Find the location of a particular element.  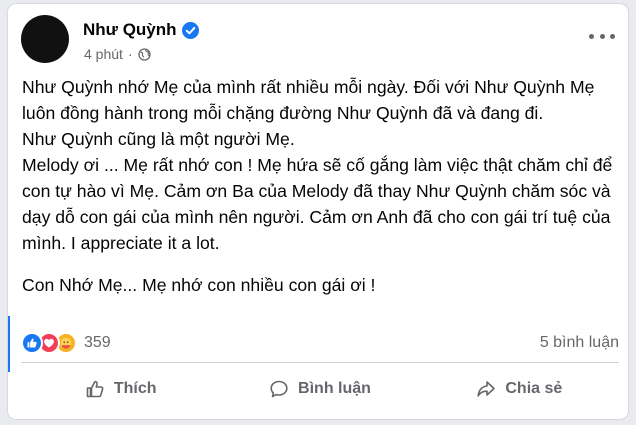

comment-count: 5 bình luận is located at coordinates (579, 343).